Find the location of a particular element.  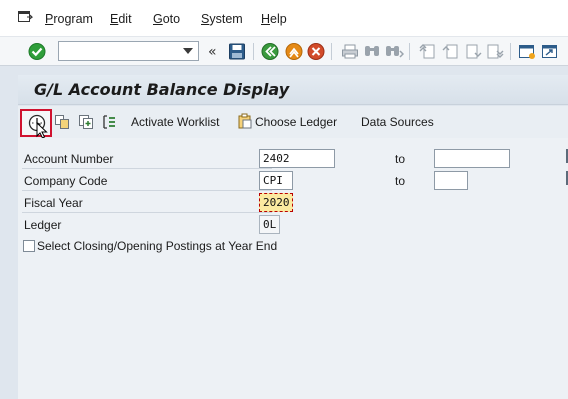

account-number-from-input: 2402 is located at coordinates (297, 158).